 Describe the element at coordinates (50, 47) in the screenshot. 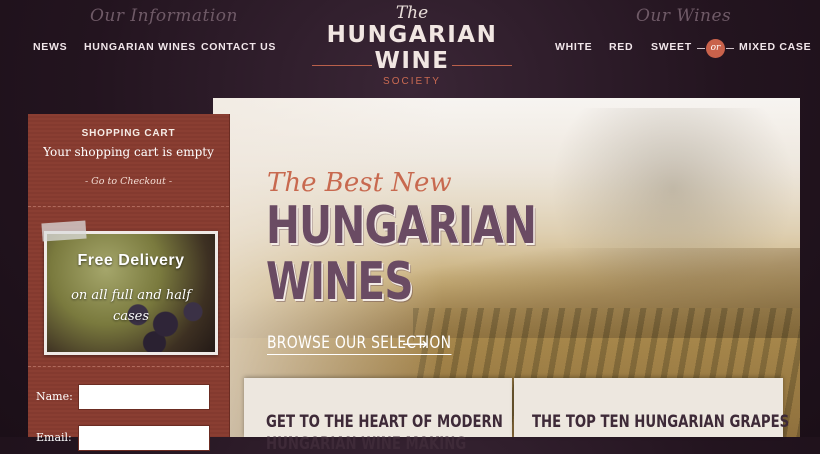

I see `nav-news: NEWS` at that location.